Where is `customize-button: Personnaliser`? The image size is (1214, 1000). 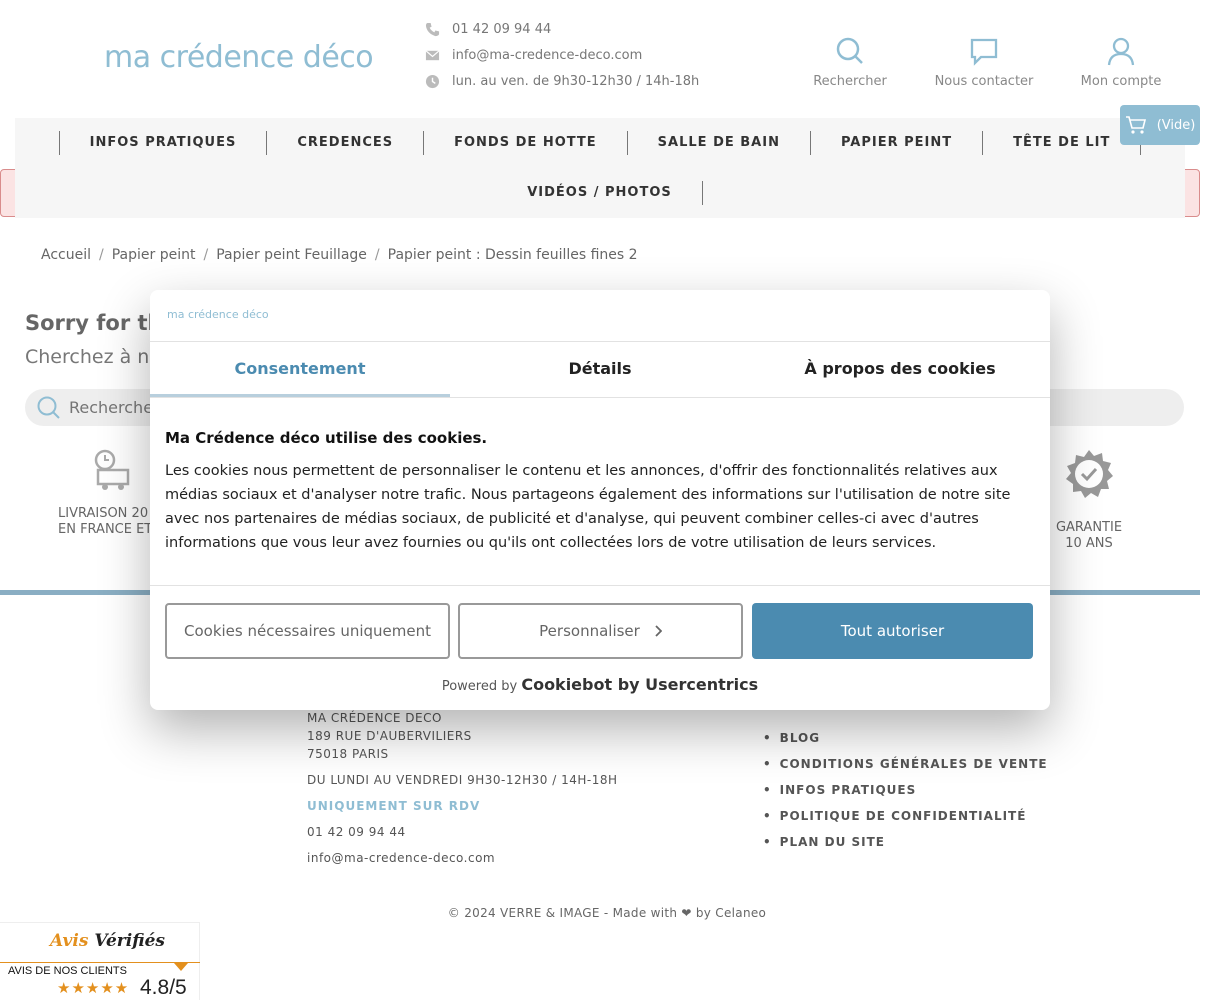
customize-button: Personnaliser is located at coordinates (600, 631).